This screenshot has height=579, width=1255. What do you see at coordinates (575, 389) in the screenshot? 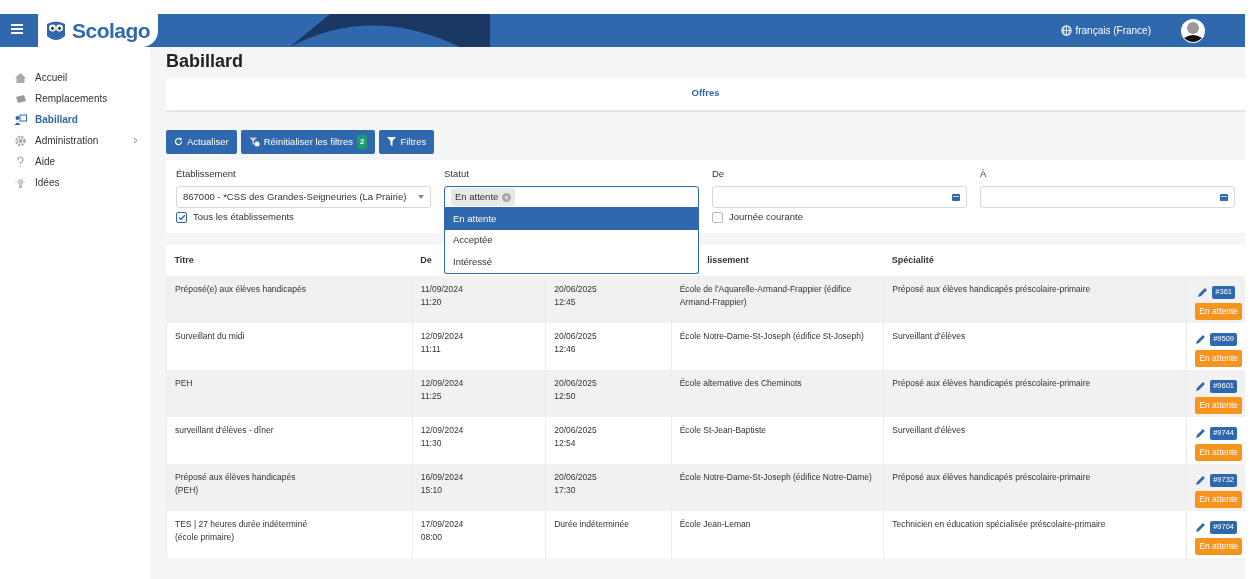
I see `table-cell: 20/06/2025 12:50` at bounding box center [575, 389].